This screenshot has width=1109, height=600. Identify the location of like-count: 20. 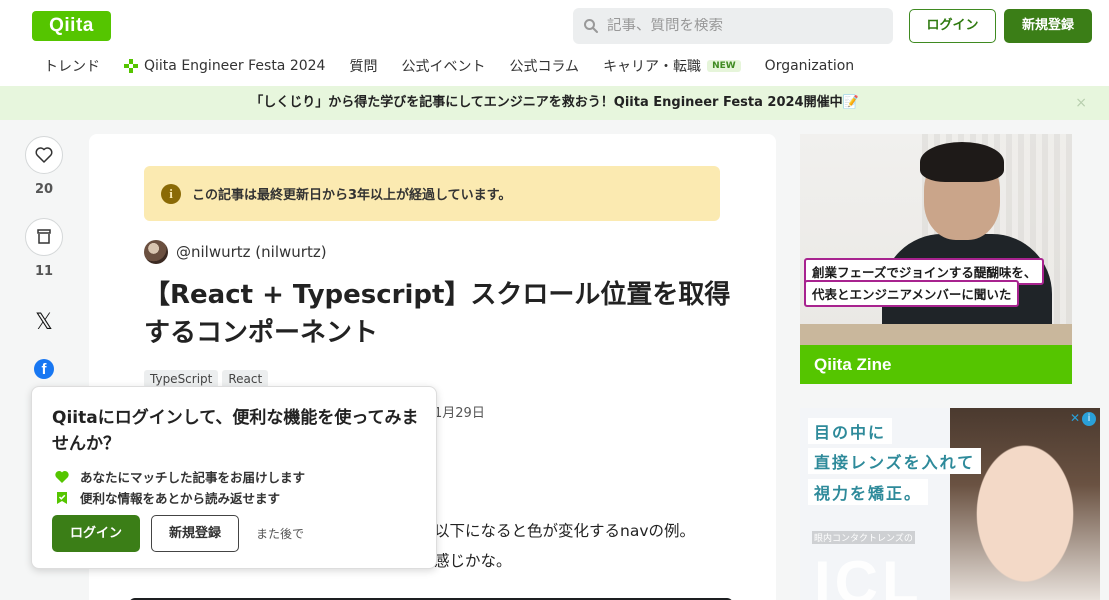
(44, 189).